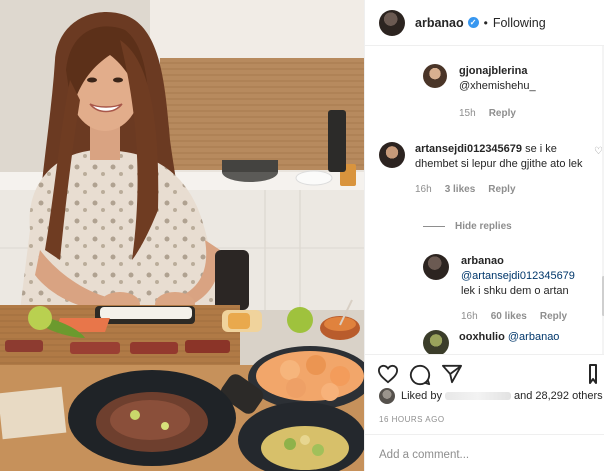  I want to click on post-actions, so click(484, 371).